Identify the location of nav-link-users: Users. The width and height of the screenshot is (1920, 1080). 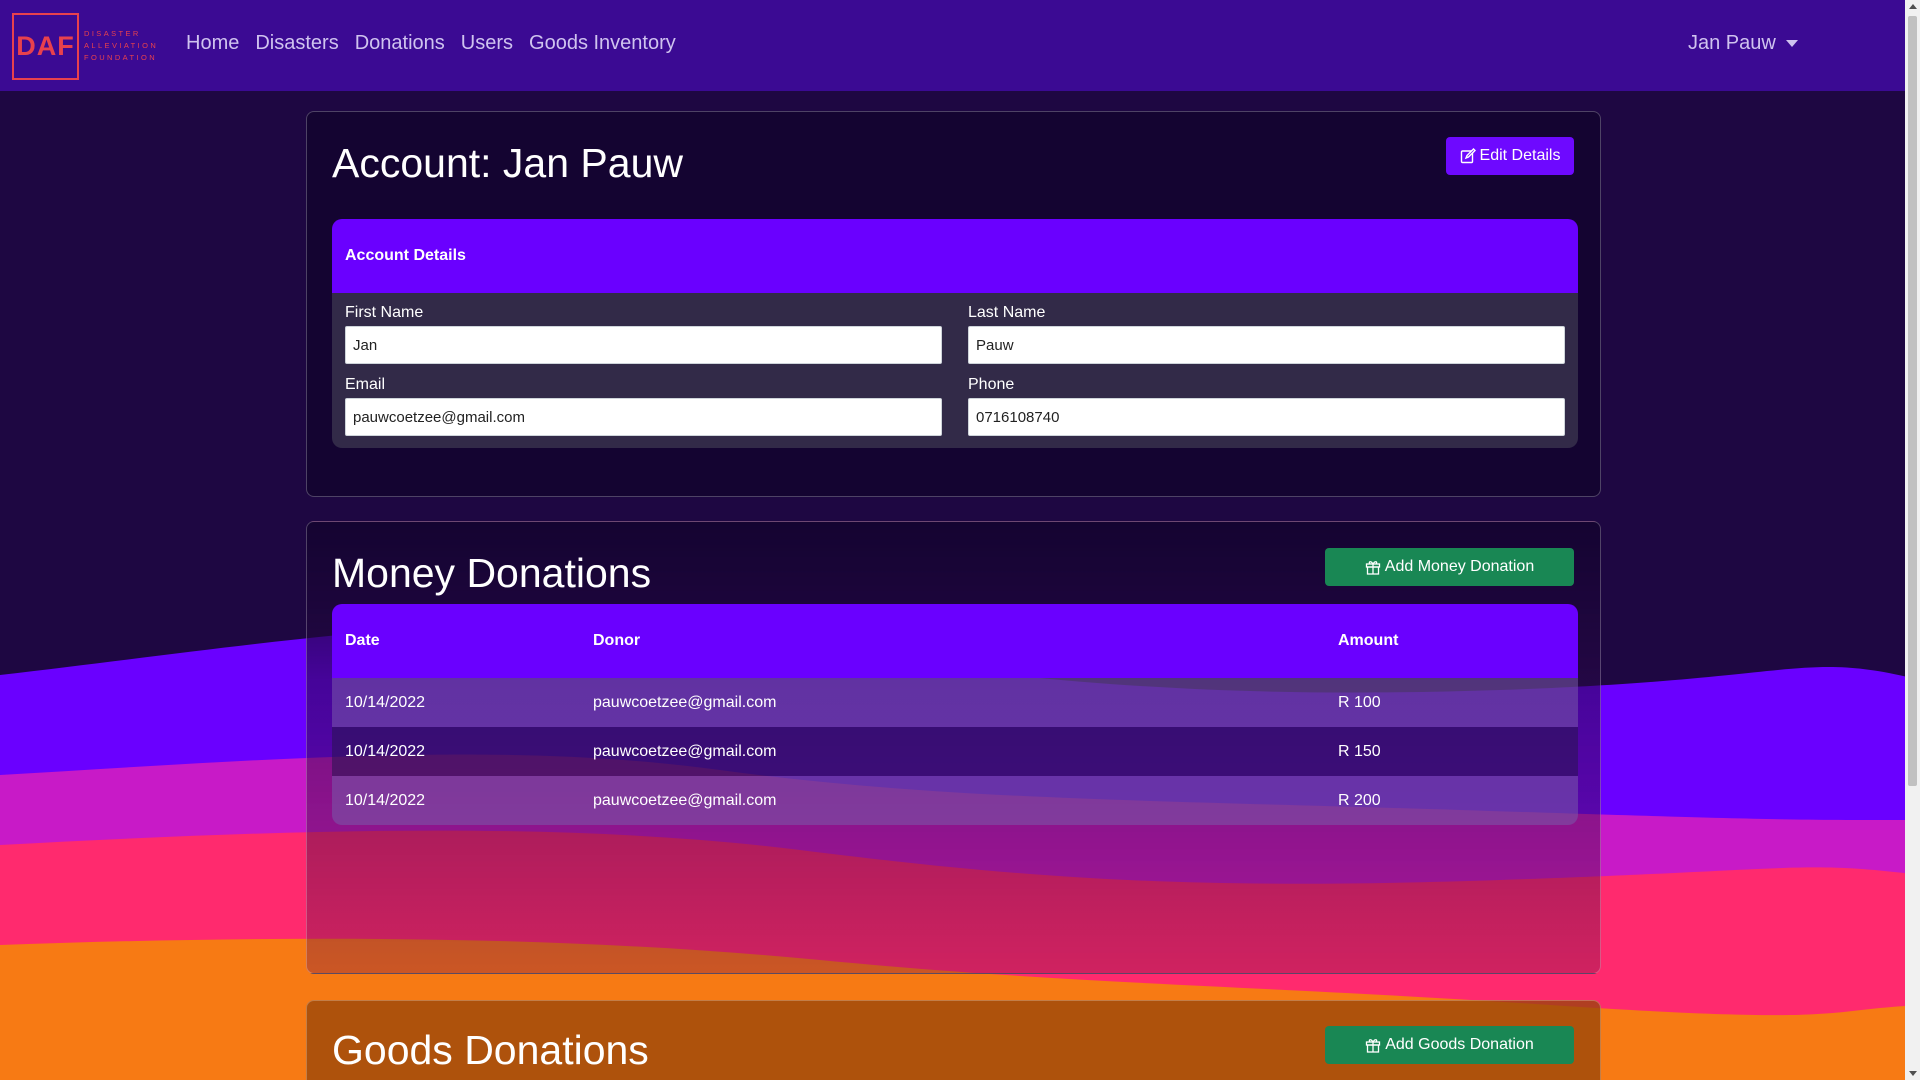
(487, 43).